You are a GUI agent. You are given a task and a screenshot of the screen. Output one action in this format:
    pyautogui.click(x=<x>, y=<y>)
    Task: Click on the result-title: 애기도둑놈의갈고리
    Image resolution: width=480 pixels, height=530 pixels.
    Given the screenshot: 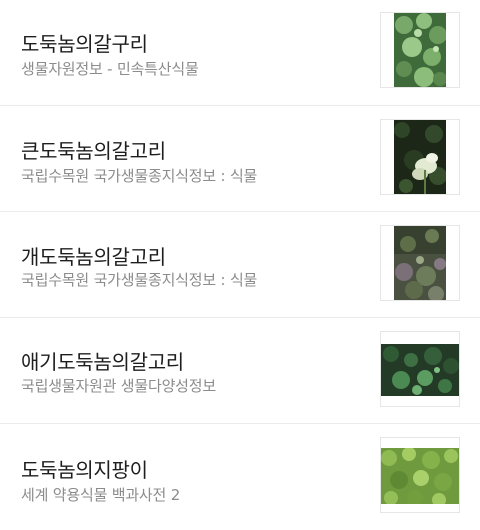 What is the action you would take?
    pyautogui.click(x=102, y=360)
    